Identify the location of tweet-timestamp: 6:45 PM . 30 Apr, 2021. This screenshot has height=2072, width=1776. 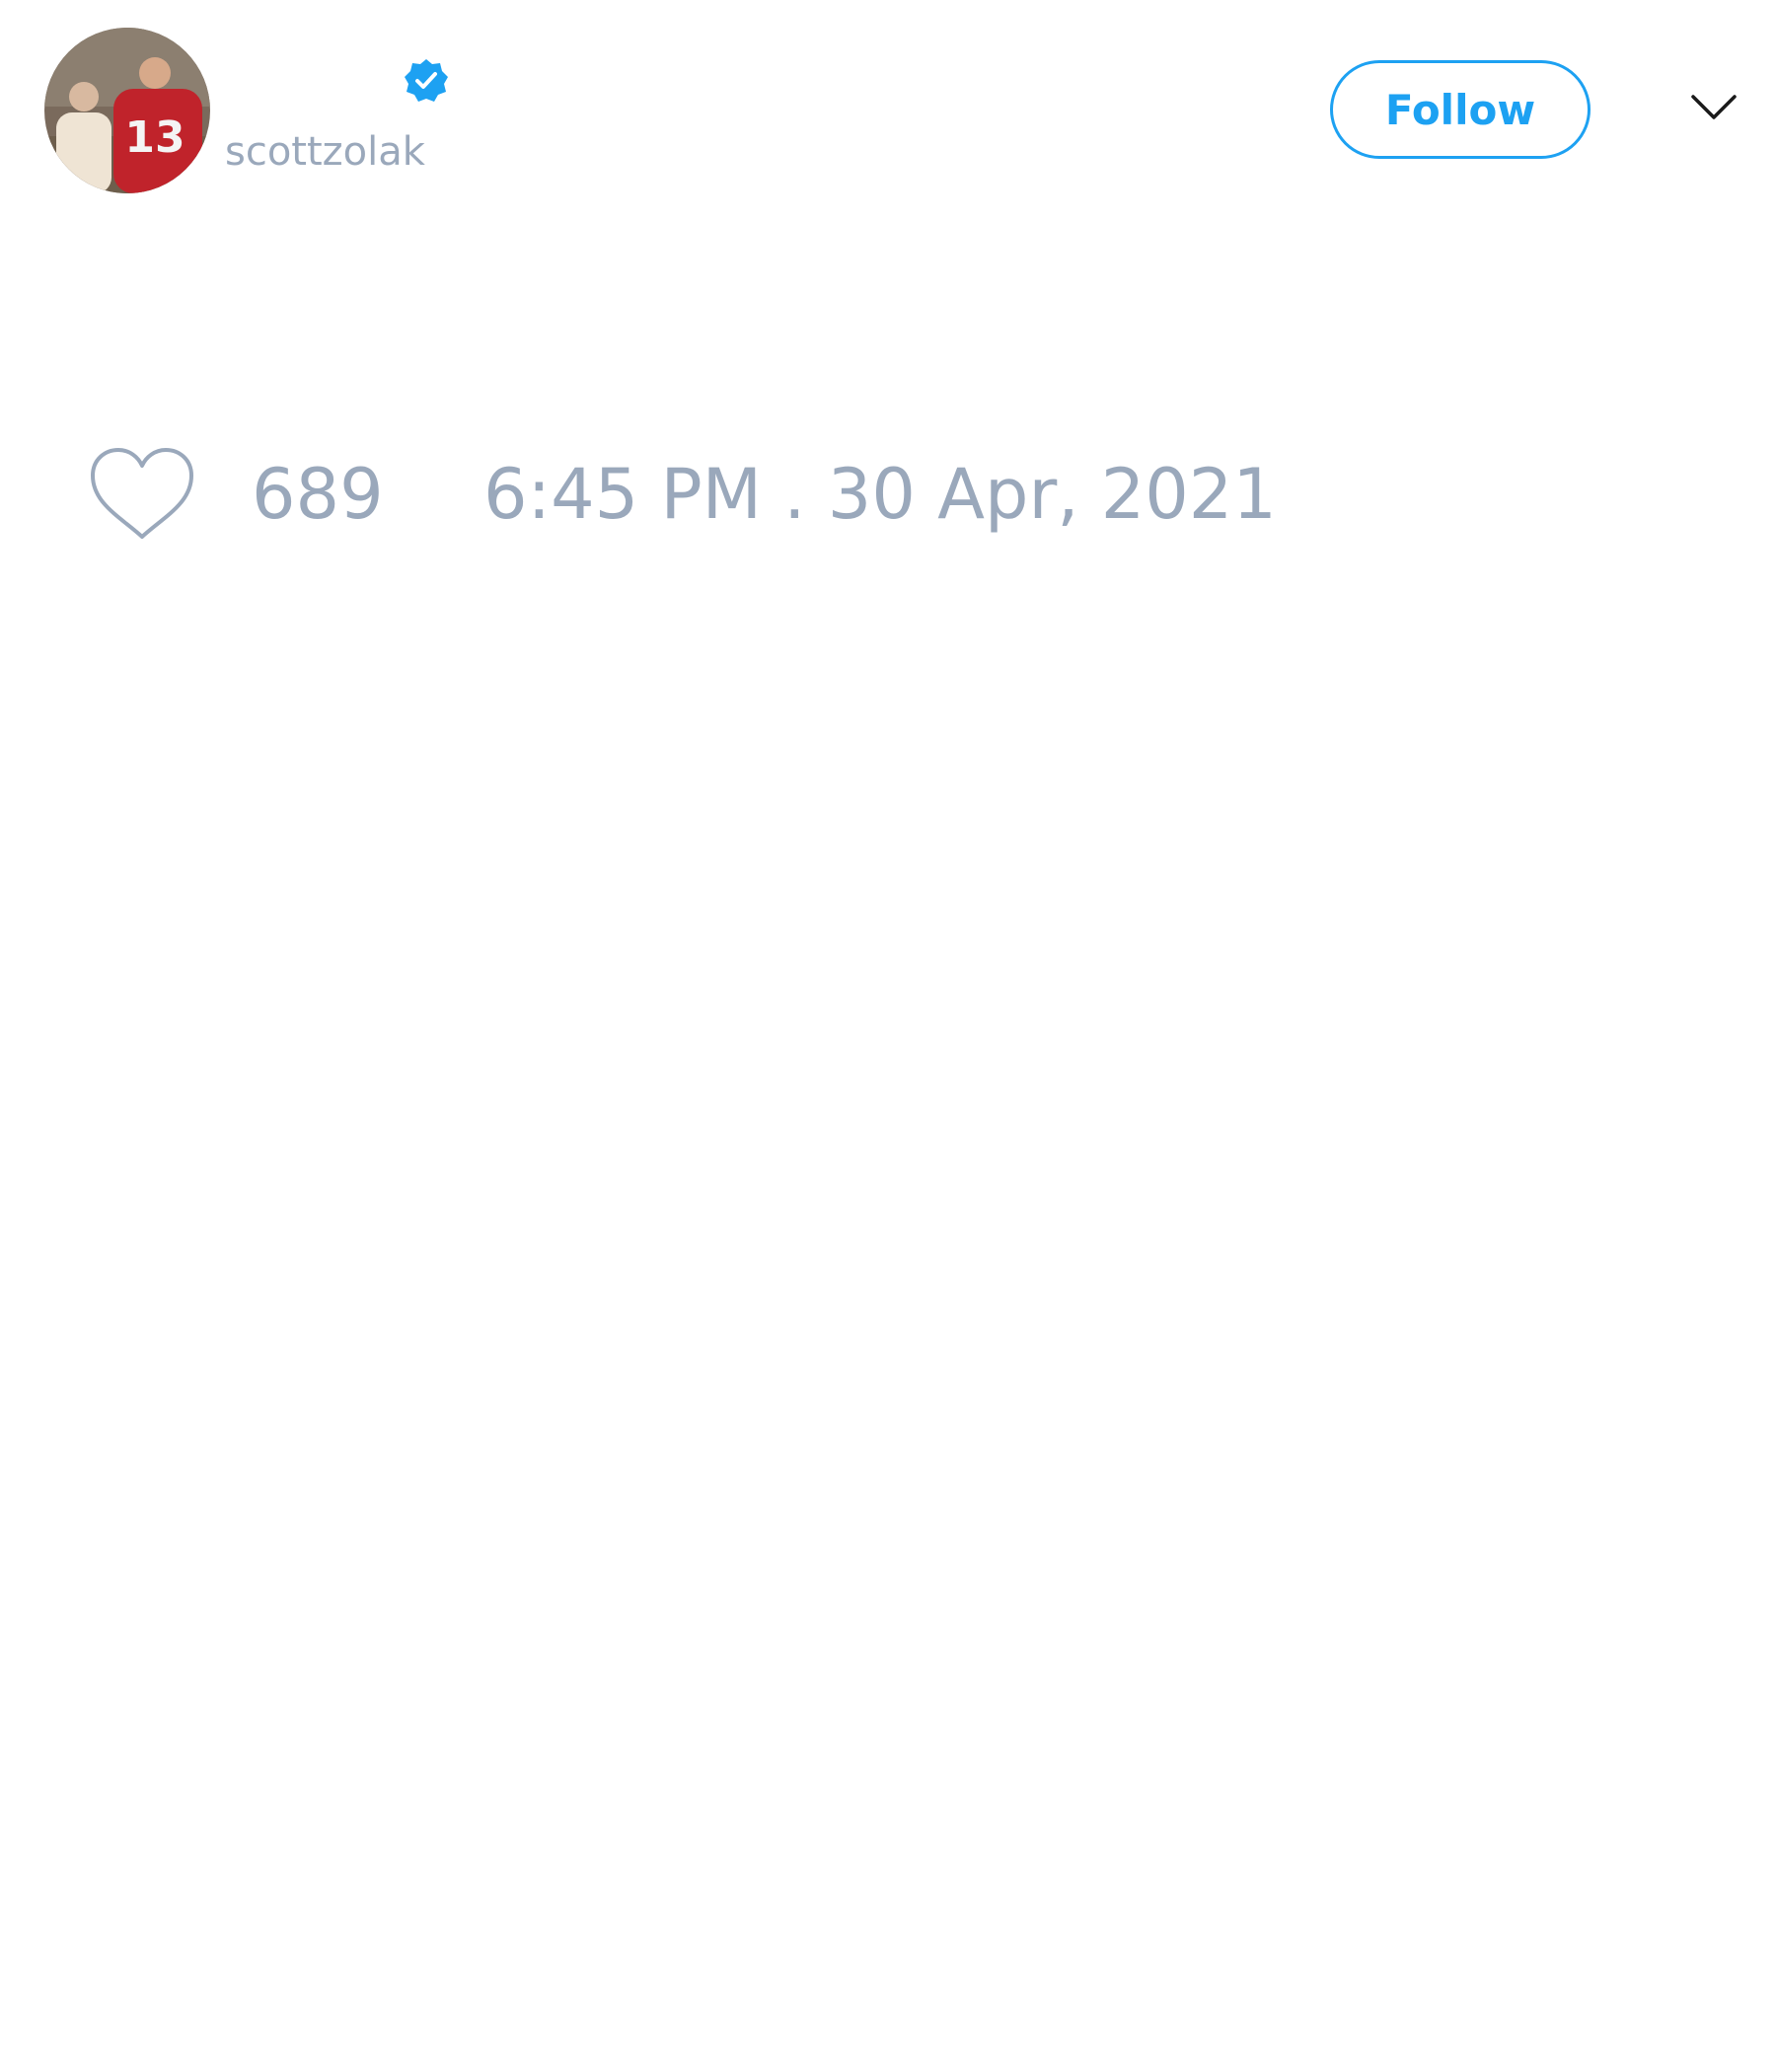
(880, 495).